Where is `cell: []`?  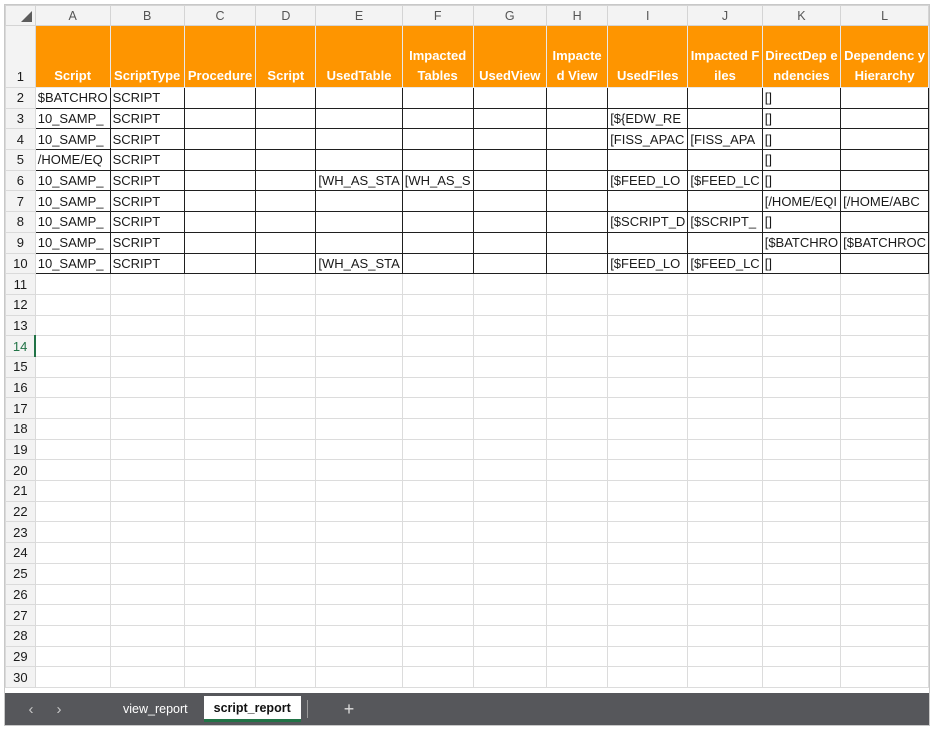 cell: [] is located at coordinates (801, 160).